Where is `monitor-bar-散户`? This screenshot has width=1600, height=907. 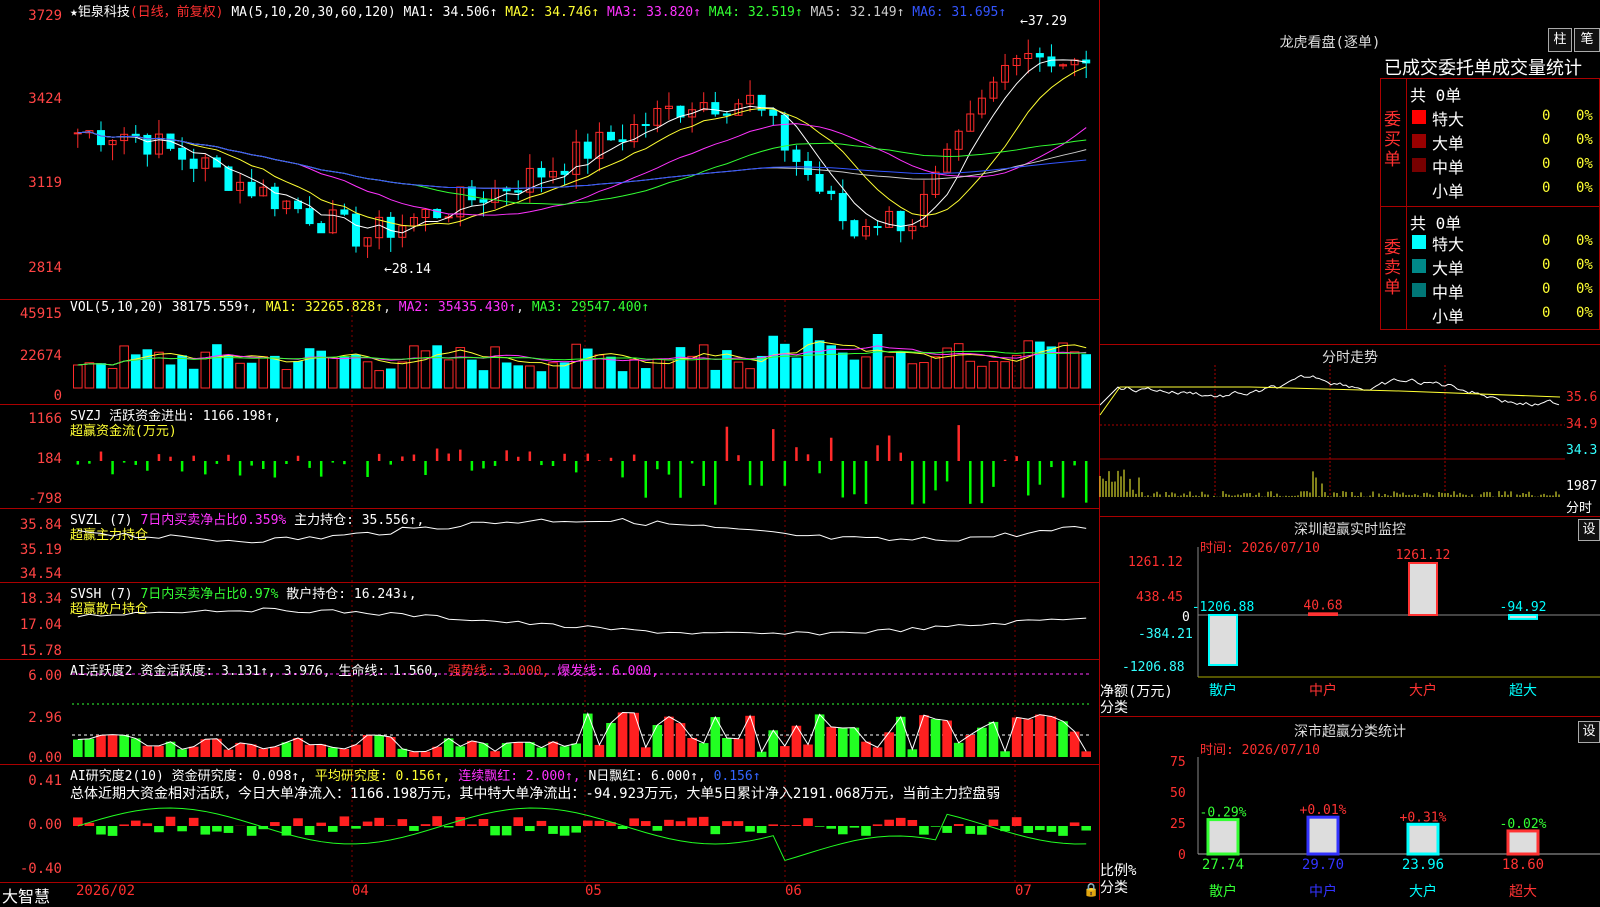
monitor-bar-散户 is located at coordinates (1223, 640).